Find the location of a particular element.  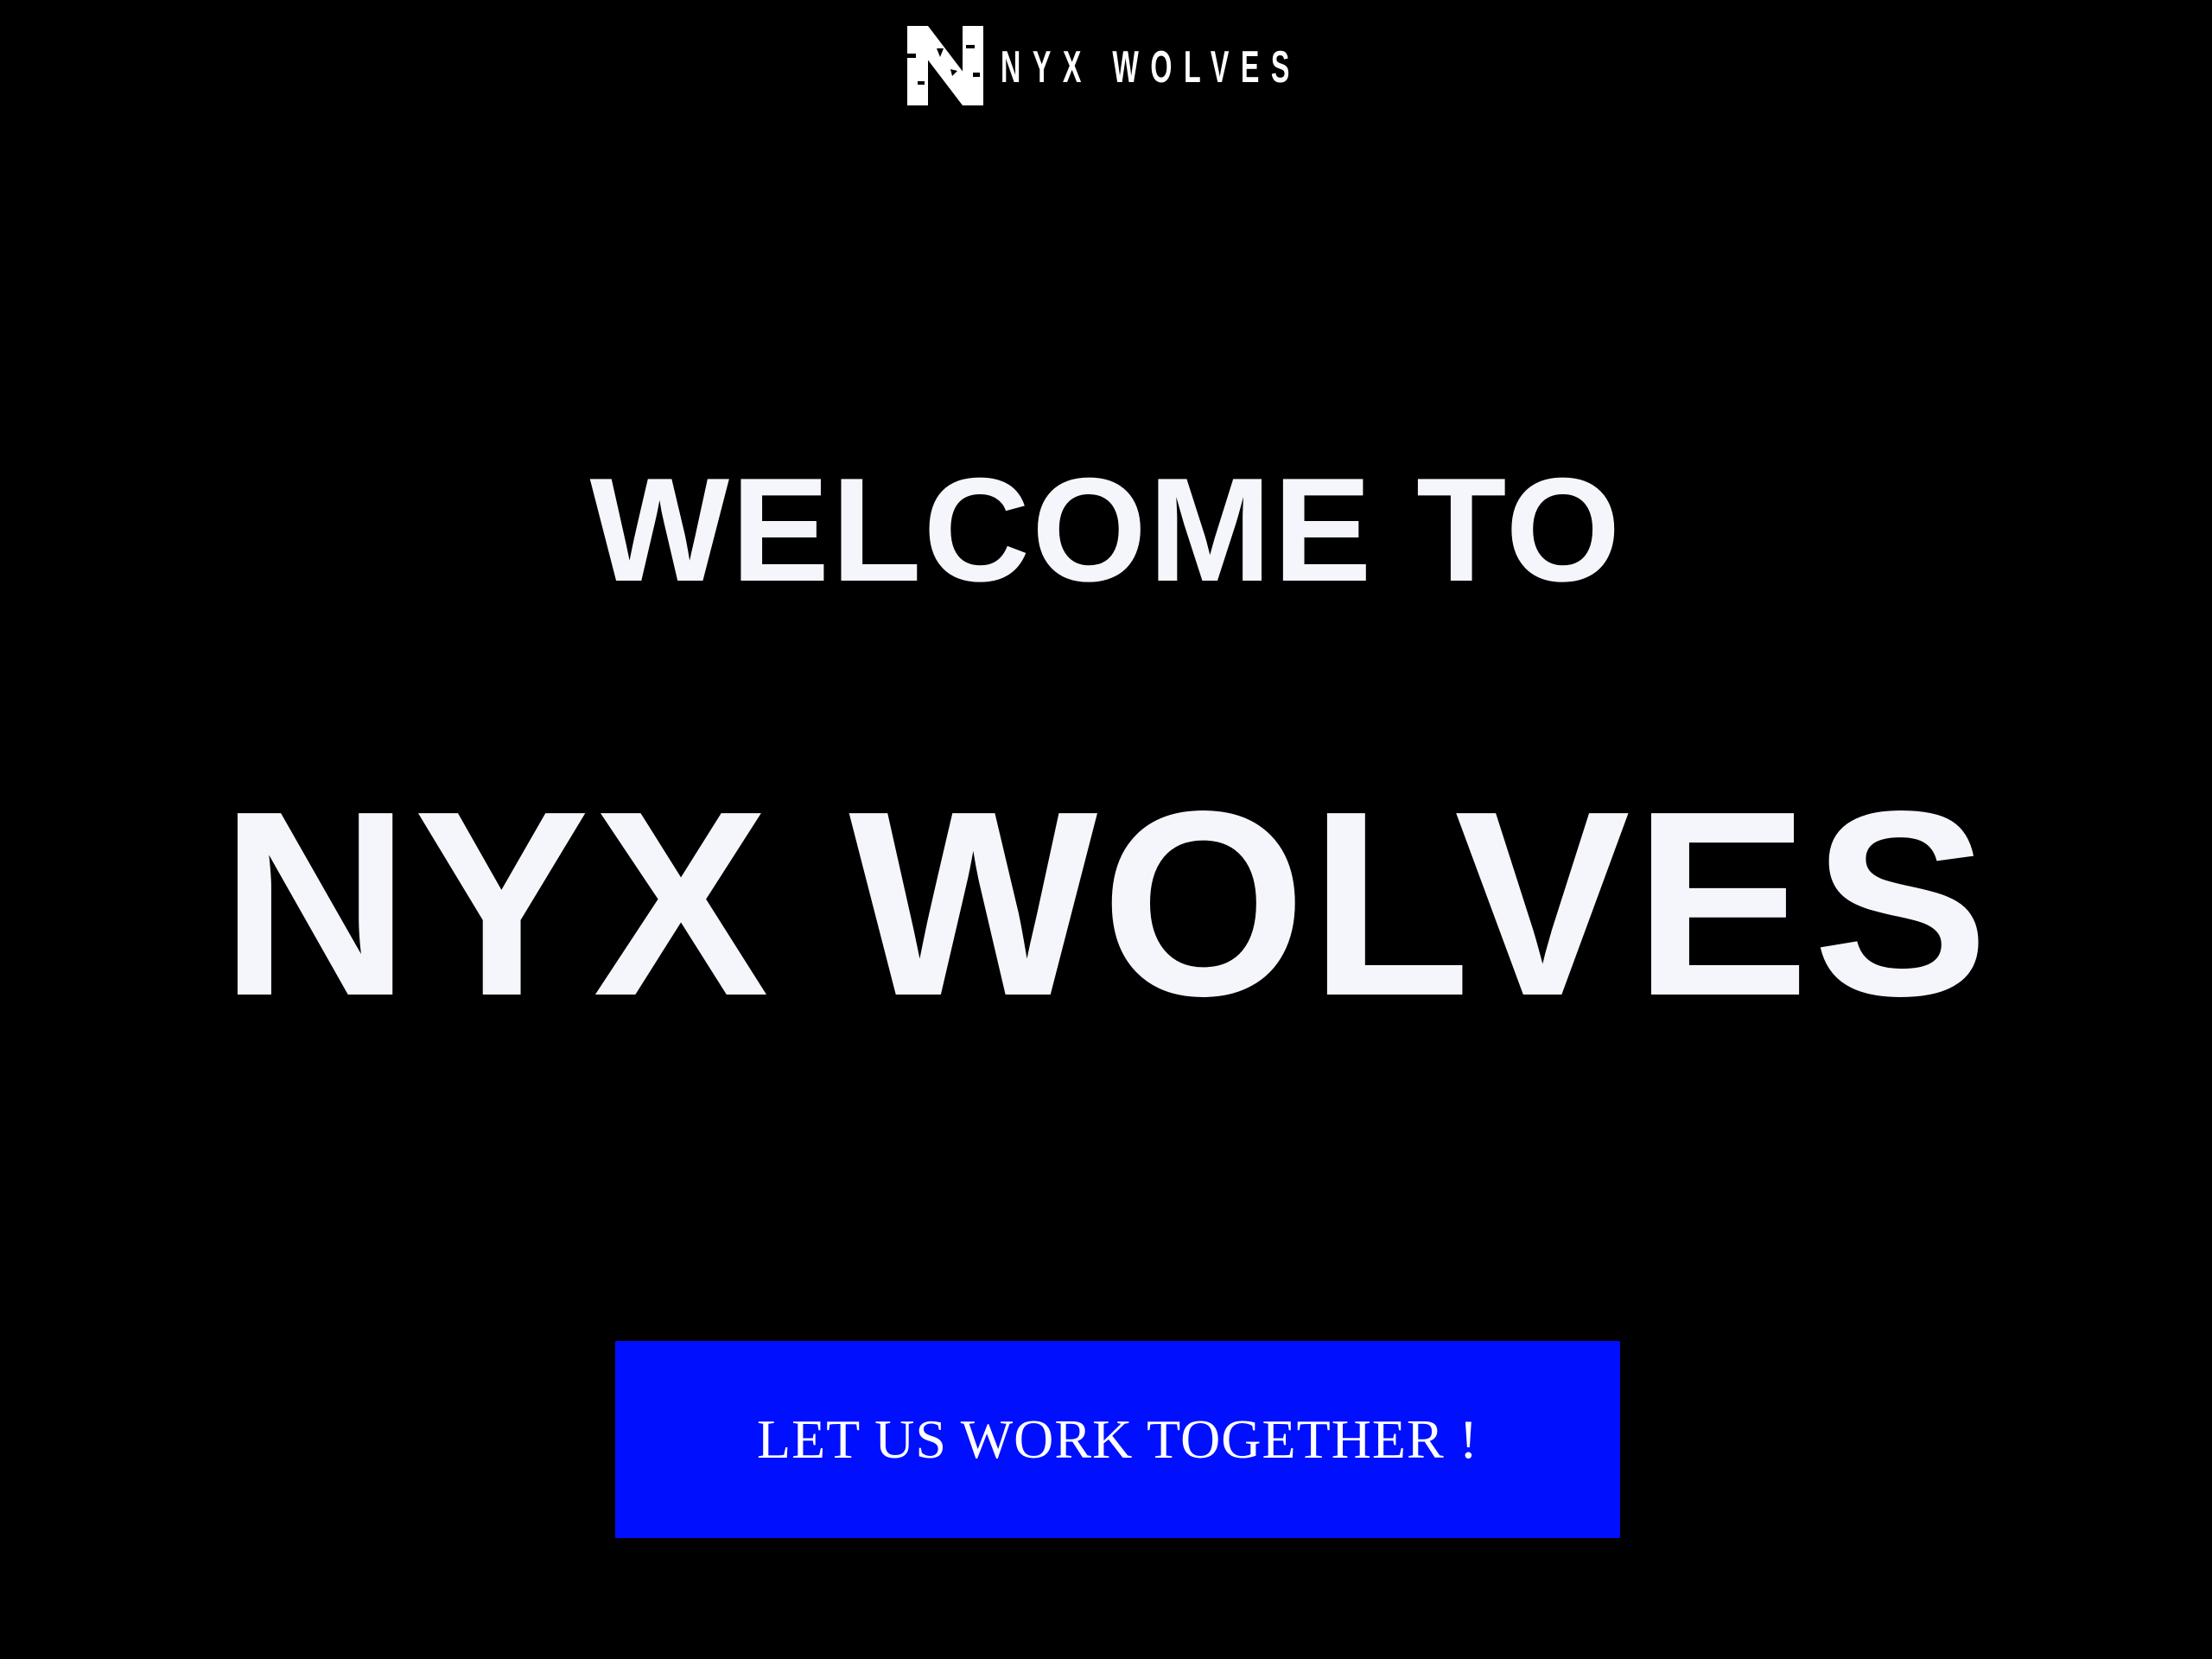

site-logo: NYX WOLVES is located at coordinates (1193, 64).